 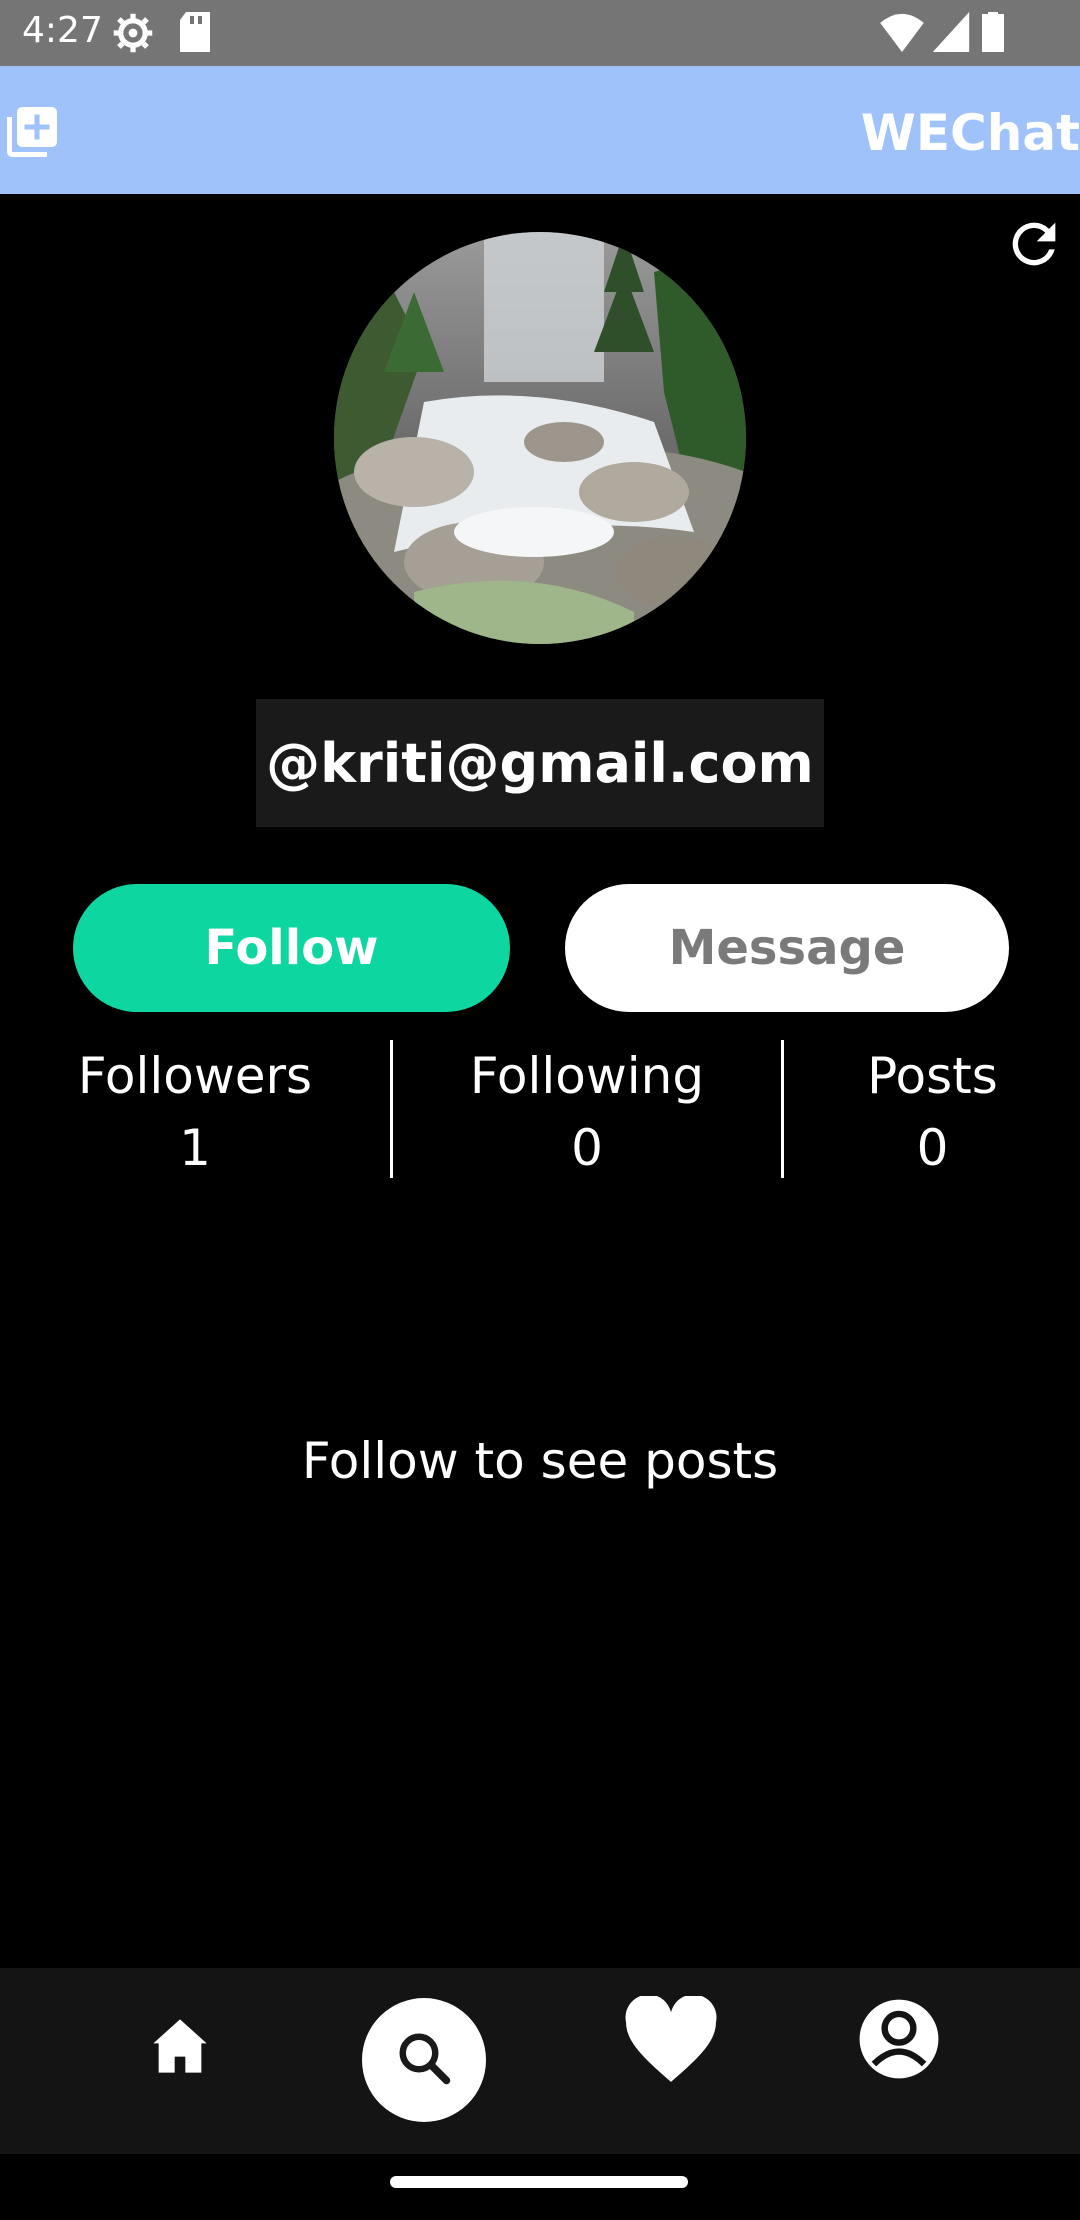 What do you see at coordinates (540, 1461) in the screenshot?
I see `empty-posts-message: Follow to see posts` at bounding box center [540, 1461].